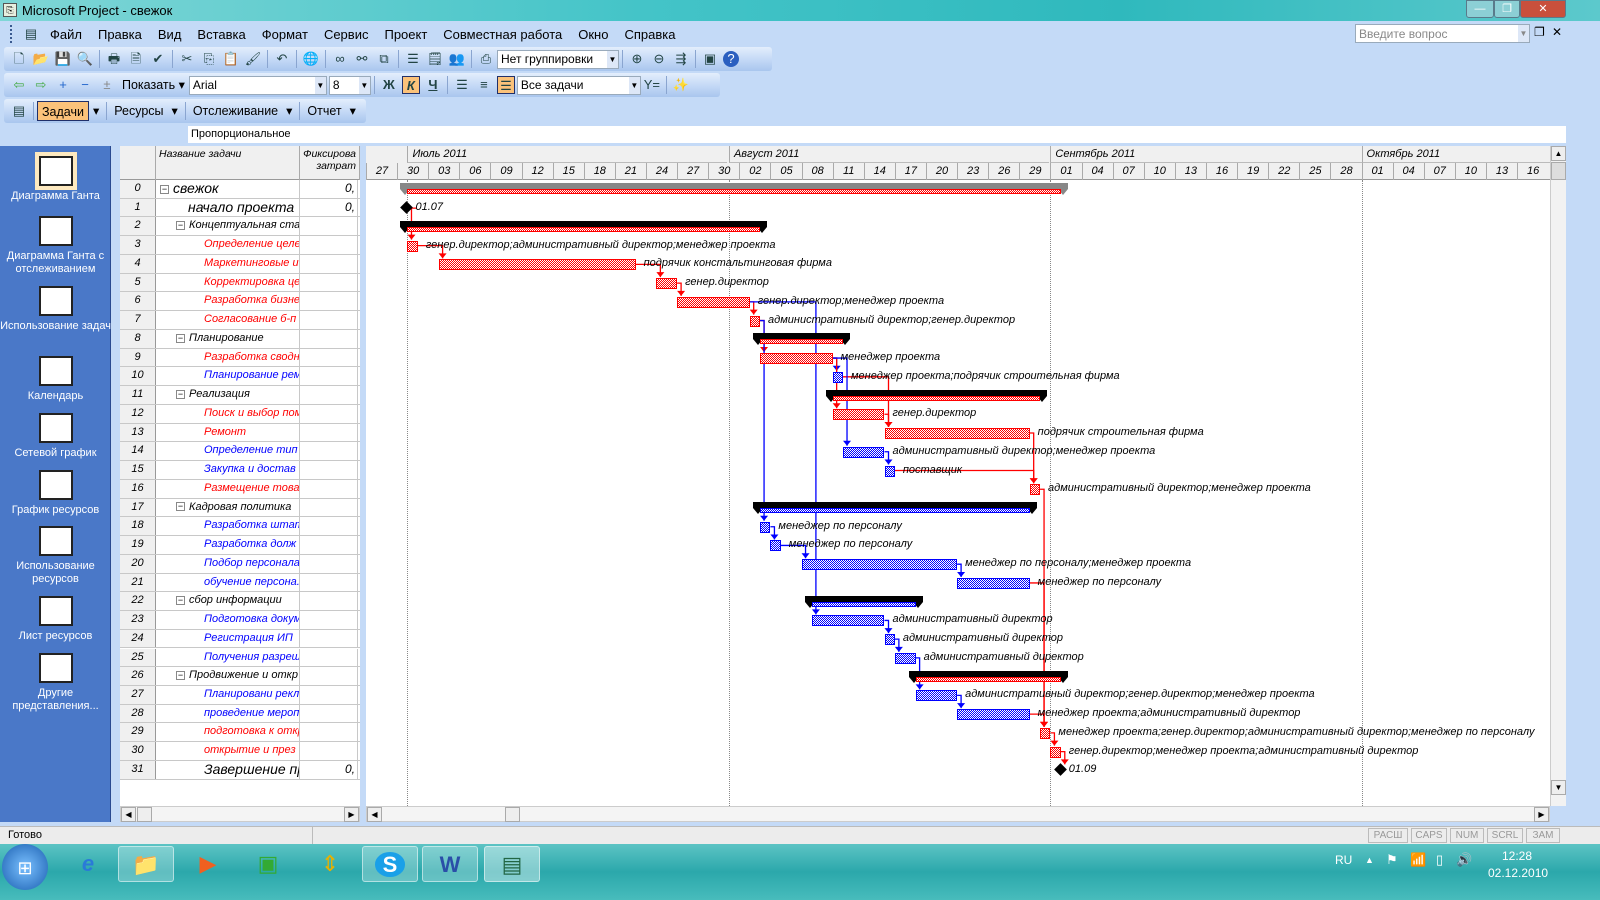 This screenshot has height=900, width=1600. I want to click on close-button: ✕, so click(1543, 9).